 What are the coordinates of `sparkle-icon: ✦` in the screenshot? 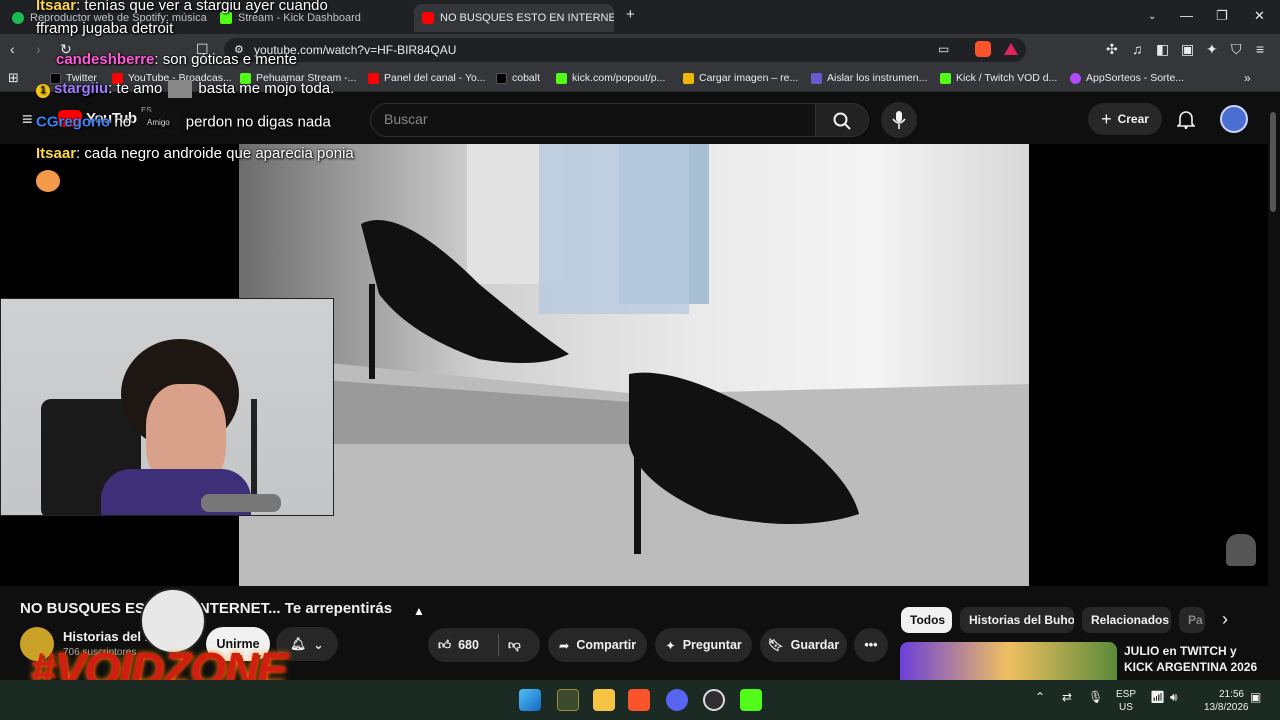 It's located at (670, 645).